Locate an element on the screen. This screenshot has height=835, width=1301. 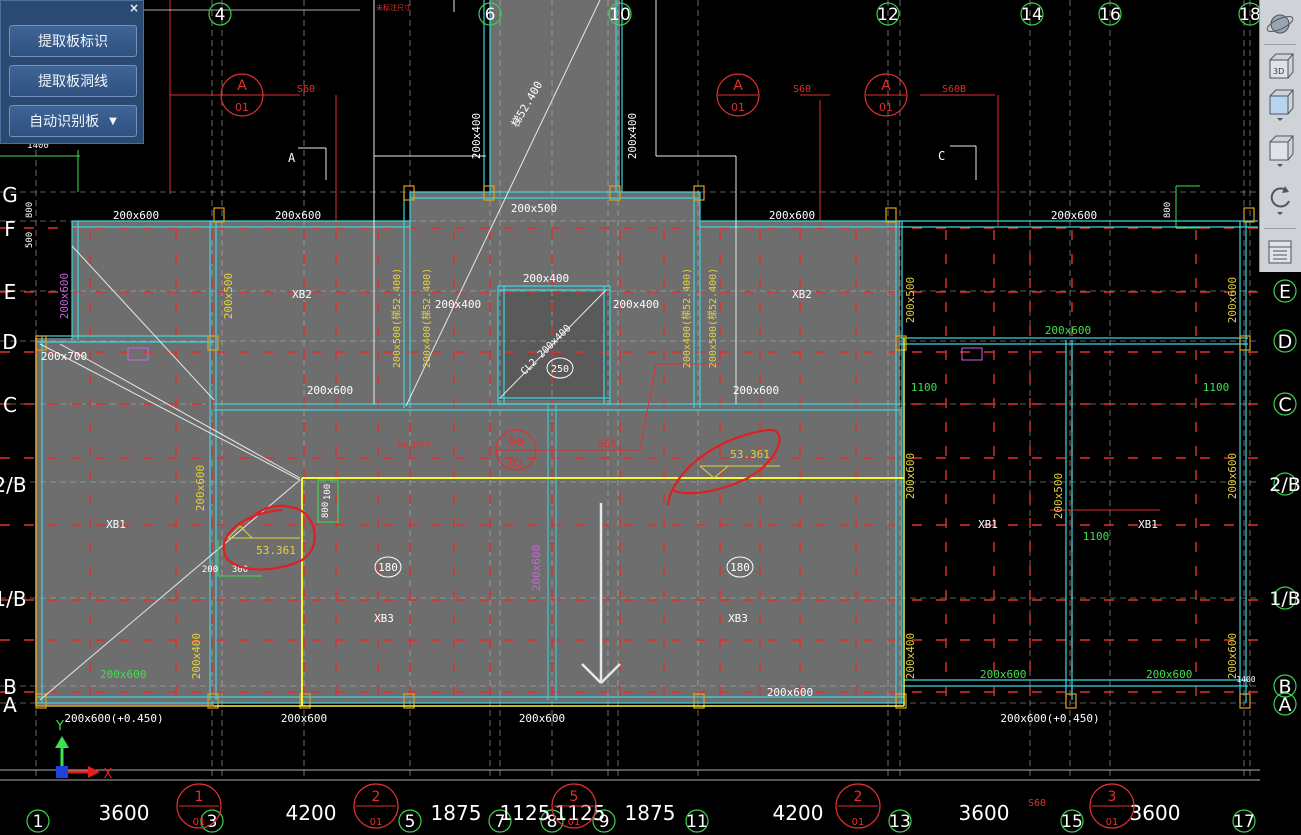
beam-label-vertical: 200x400(梯52.400) is located at coordinates (686, 318).